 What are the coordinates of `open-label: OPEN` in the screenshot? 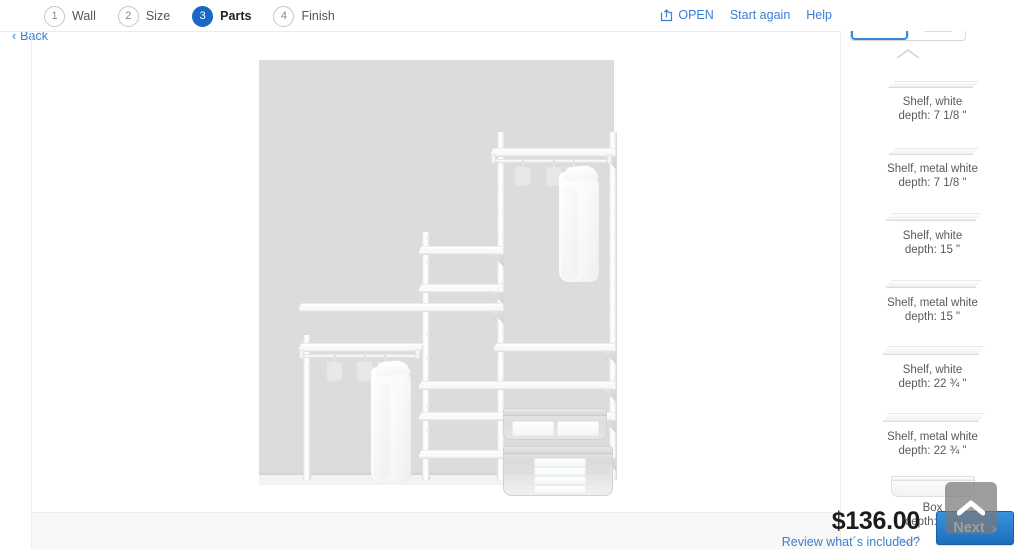 It's located at (696, 15).